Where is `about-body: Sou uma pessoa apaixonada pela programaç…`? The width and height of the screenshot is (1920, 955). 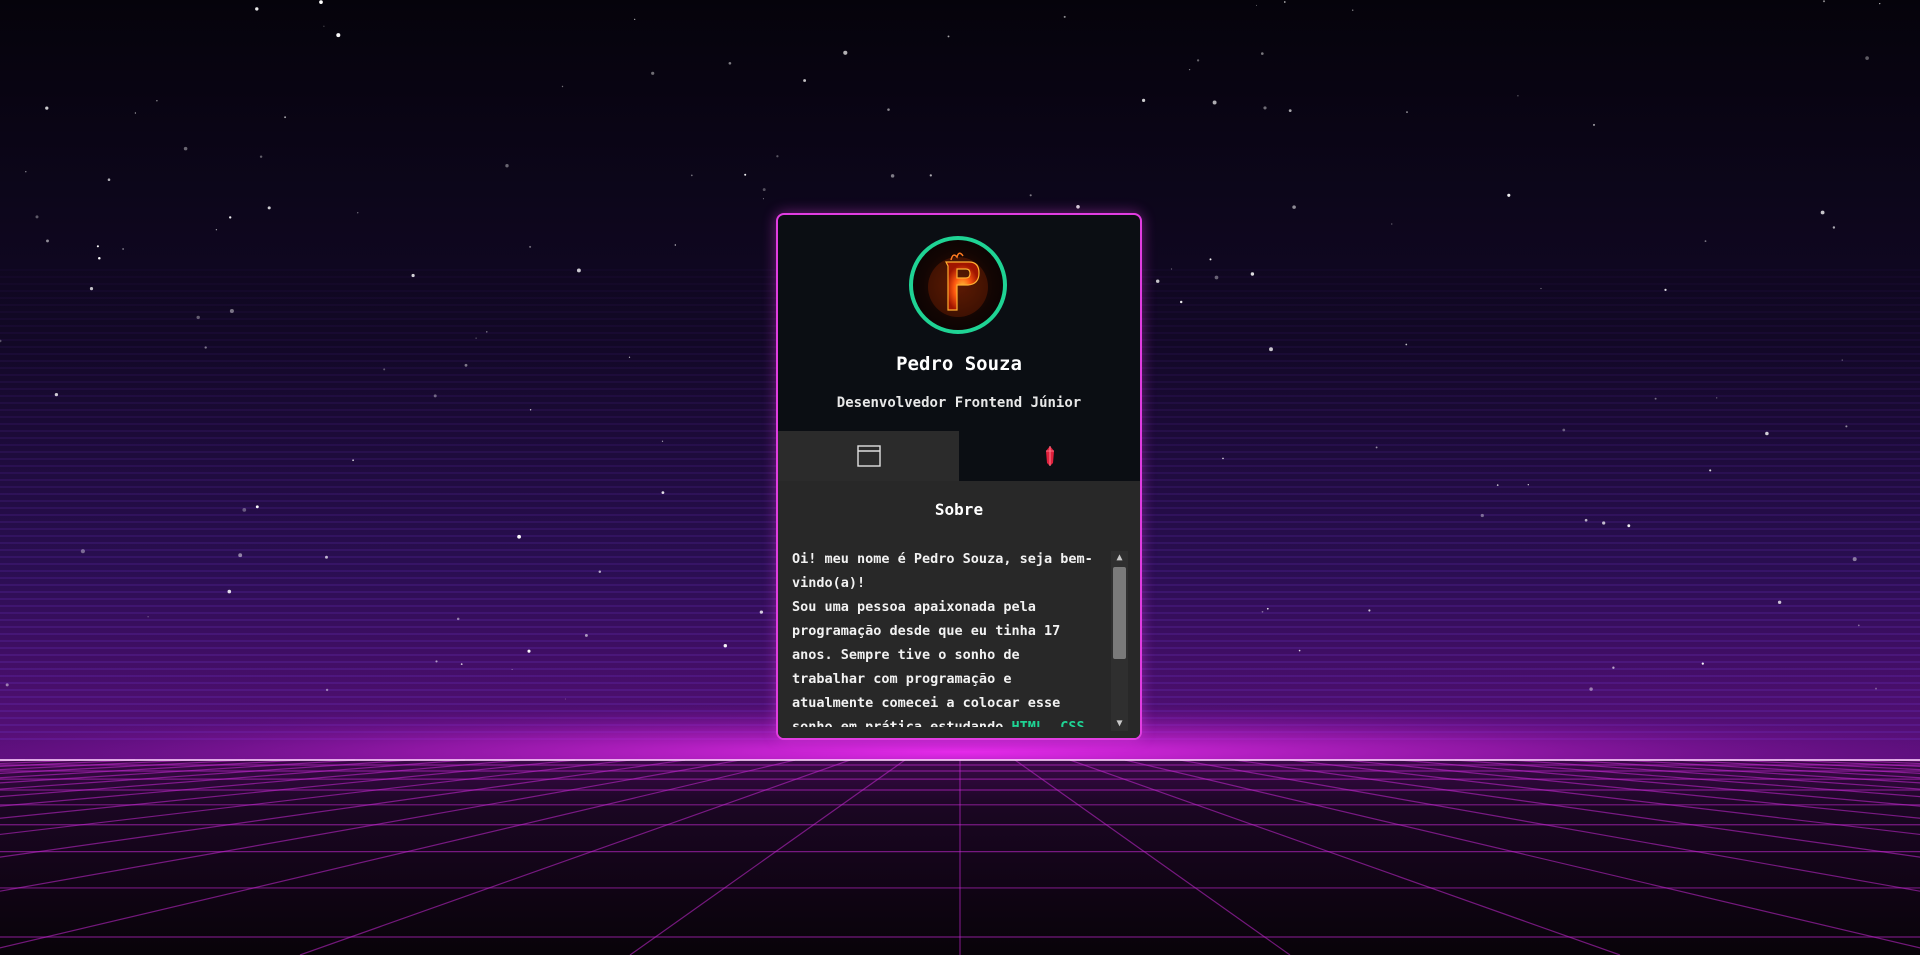 about-body: Sou uma pessoa apaixonada pela programaç… is located at coordinates (926, 663).